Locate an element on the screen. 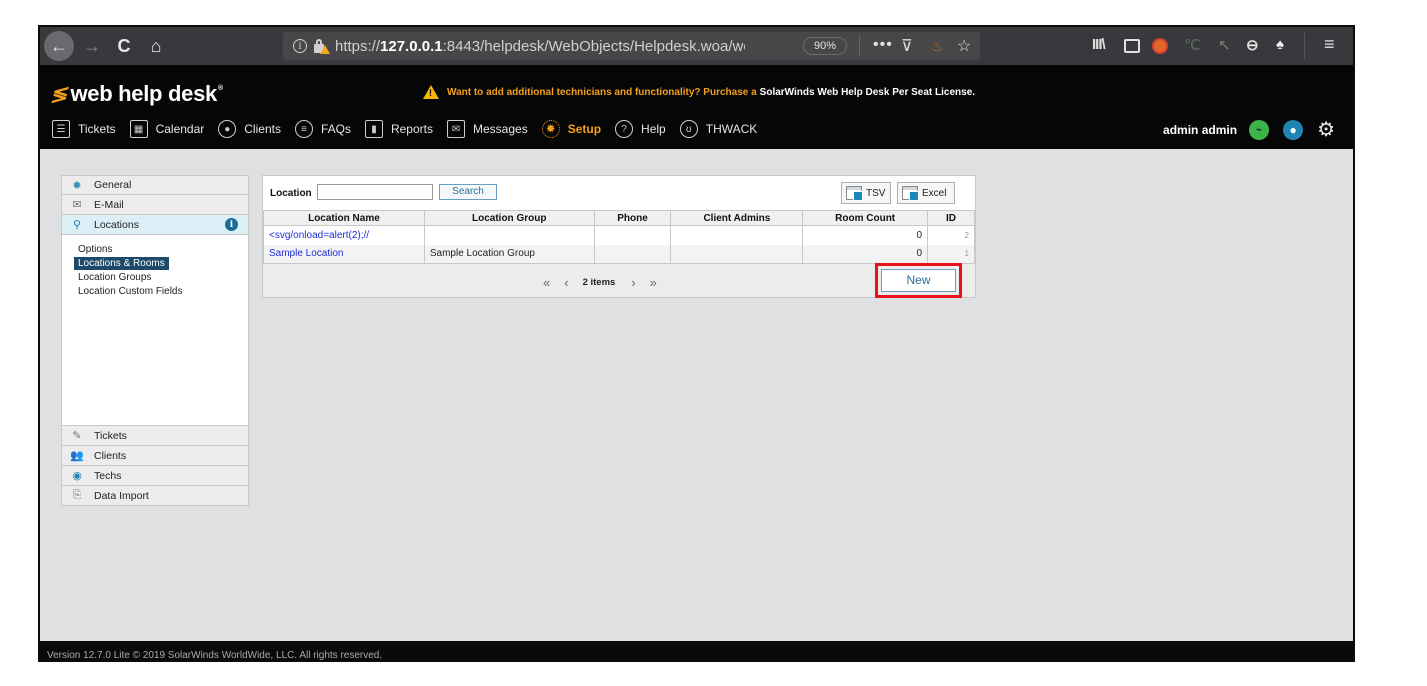 Image resolution: width=1427 pixels, height=686 pixels. arrow-left-icon: ← is located at coordinates (59, 45).